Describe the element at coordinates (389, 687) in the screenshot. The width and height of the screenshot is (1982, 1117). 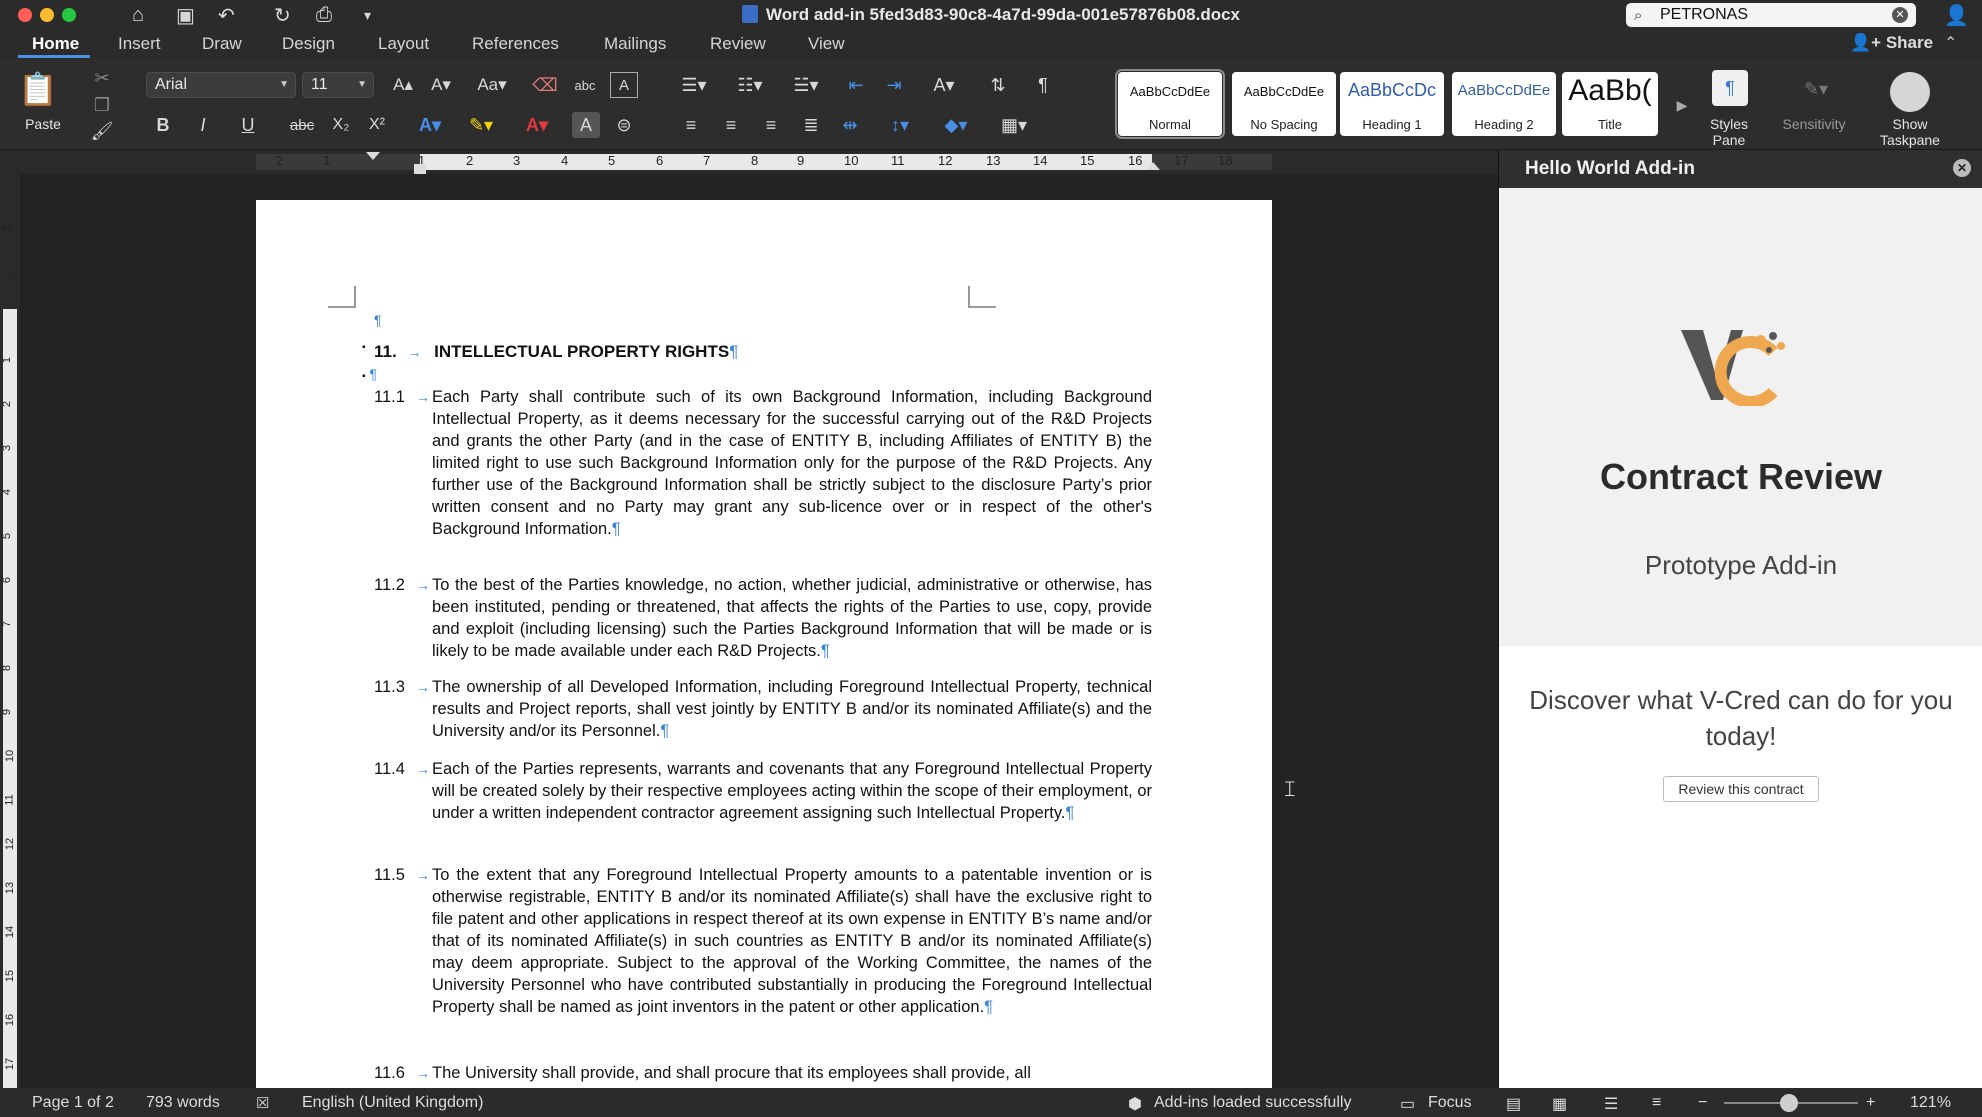
I see `clause-number: 11.3` at that location.